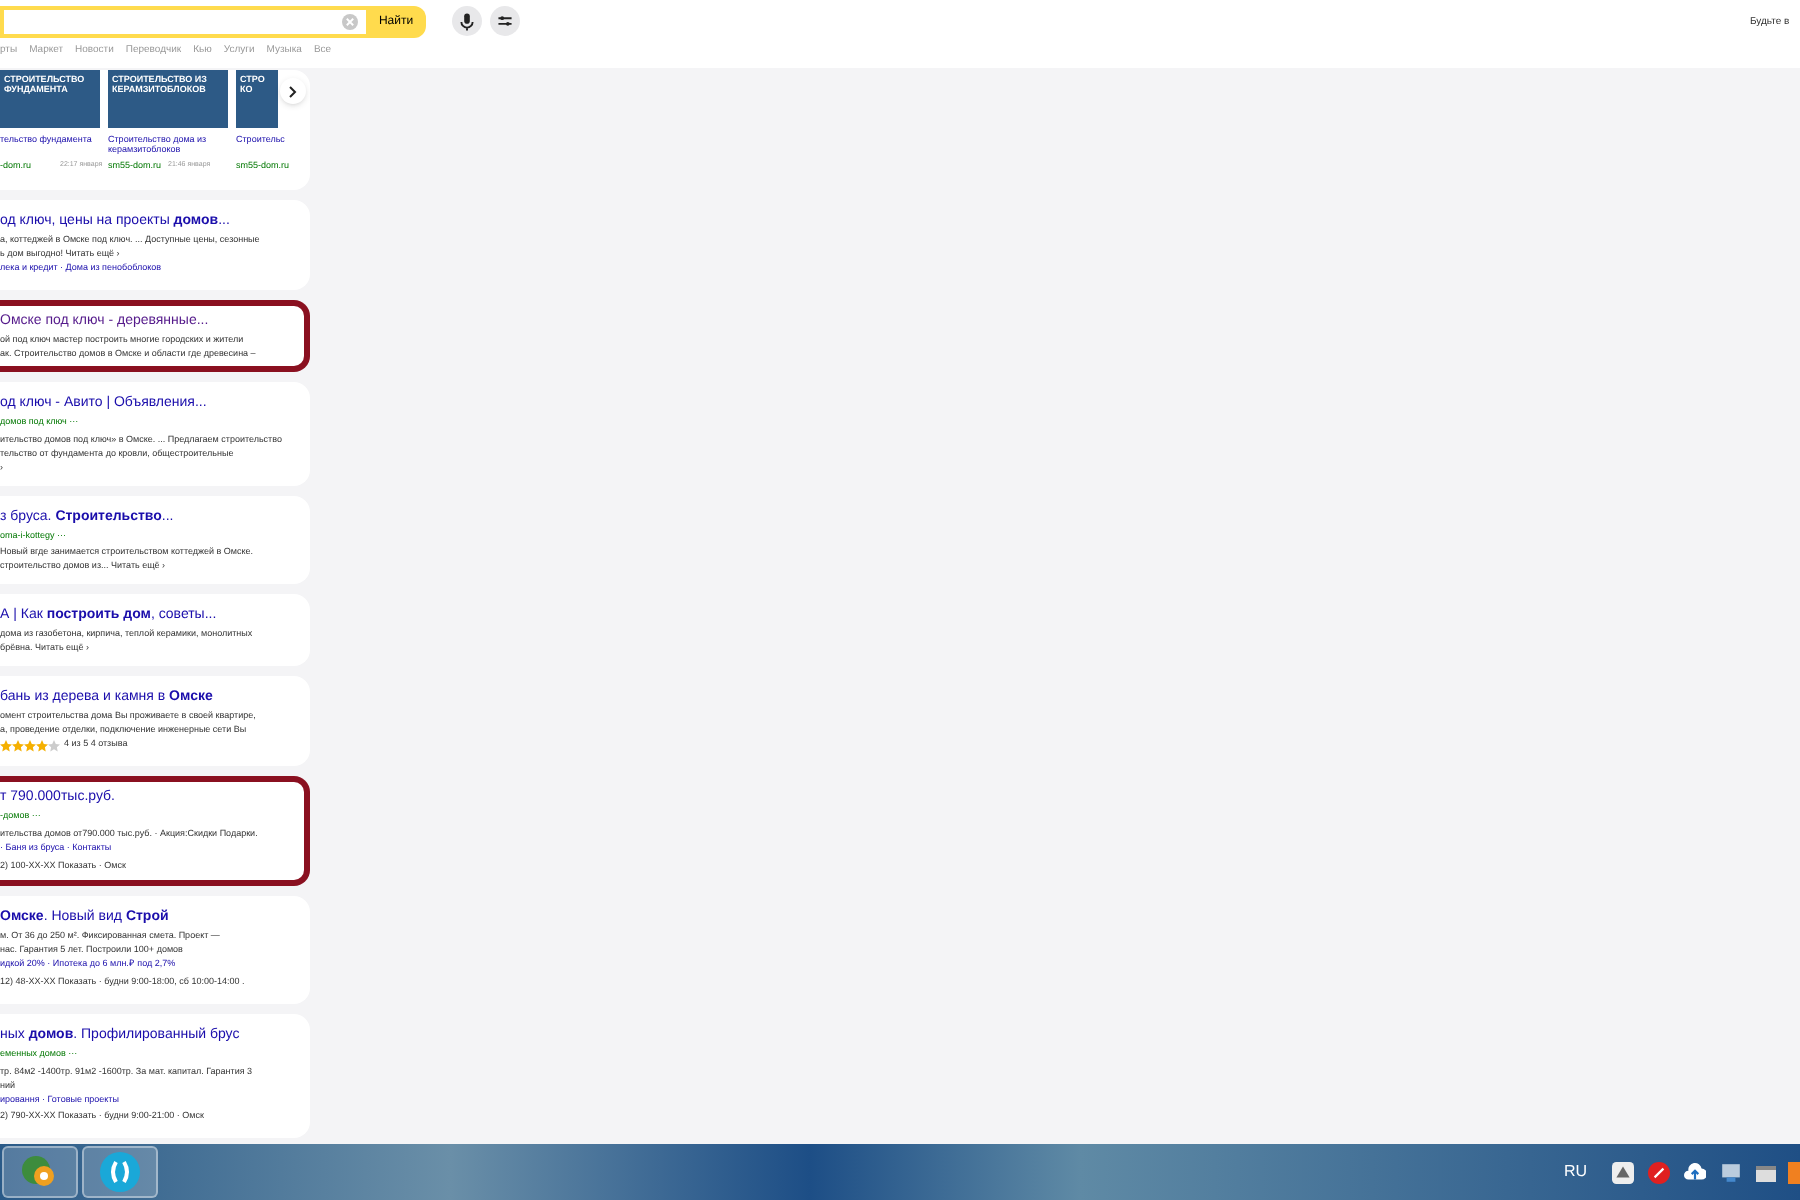 This screenshot has height=1200, width=1800. Describe the element at coordinates (183, 22) in the screenshot. I see `search-field` at that location.